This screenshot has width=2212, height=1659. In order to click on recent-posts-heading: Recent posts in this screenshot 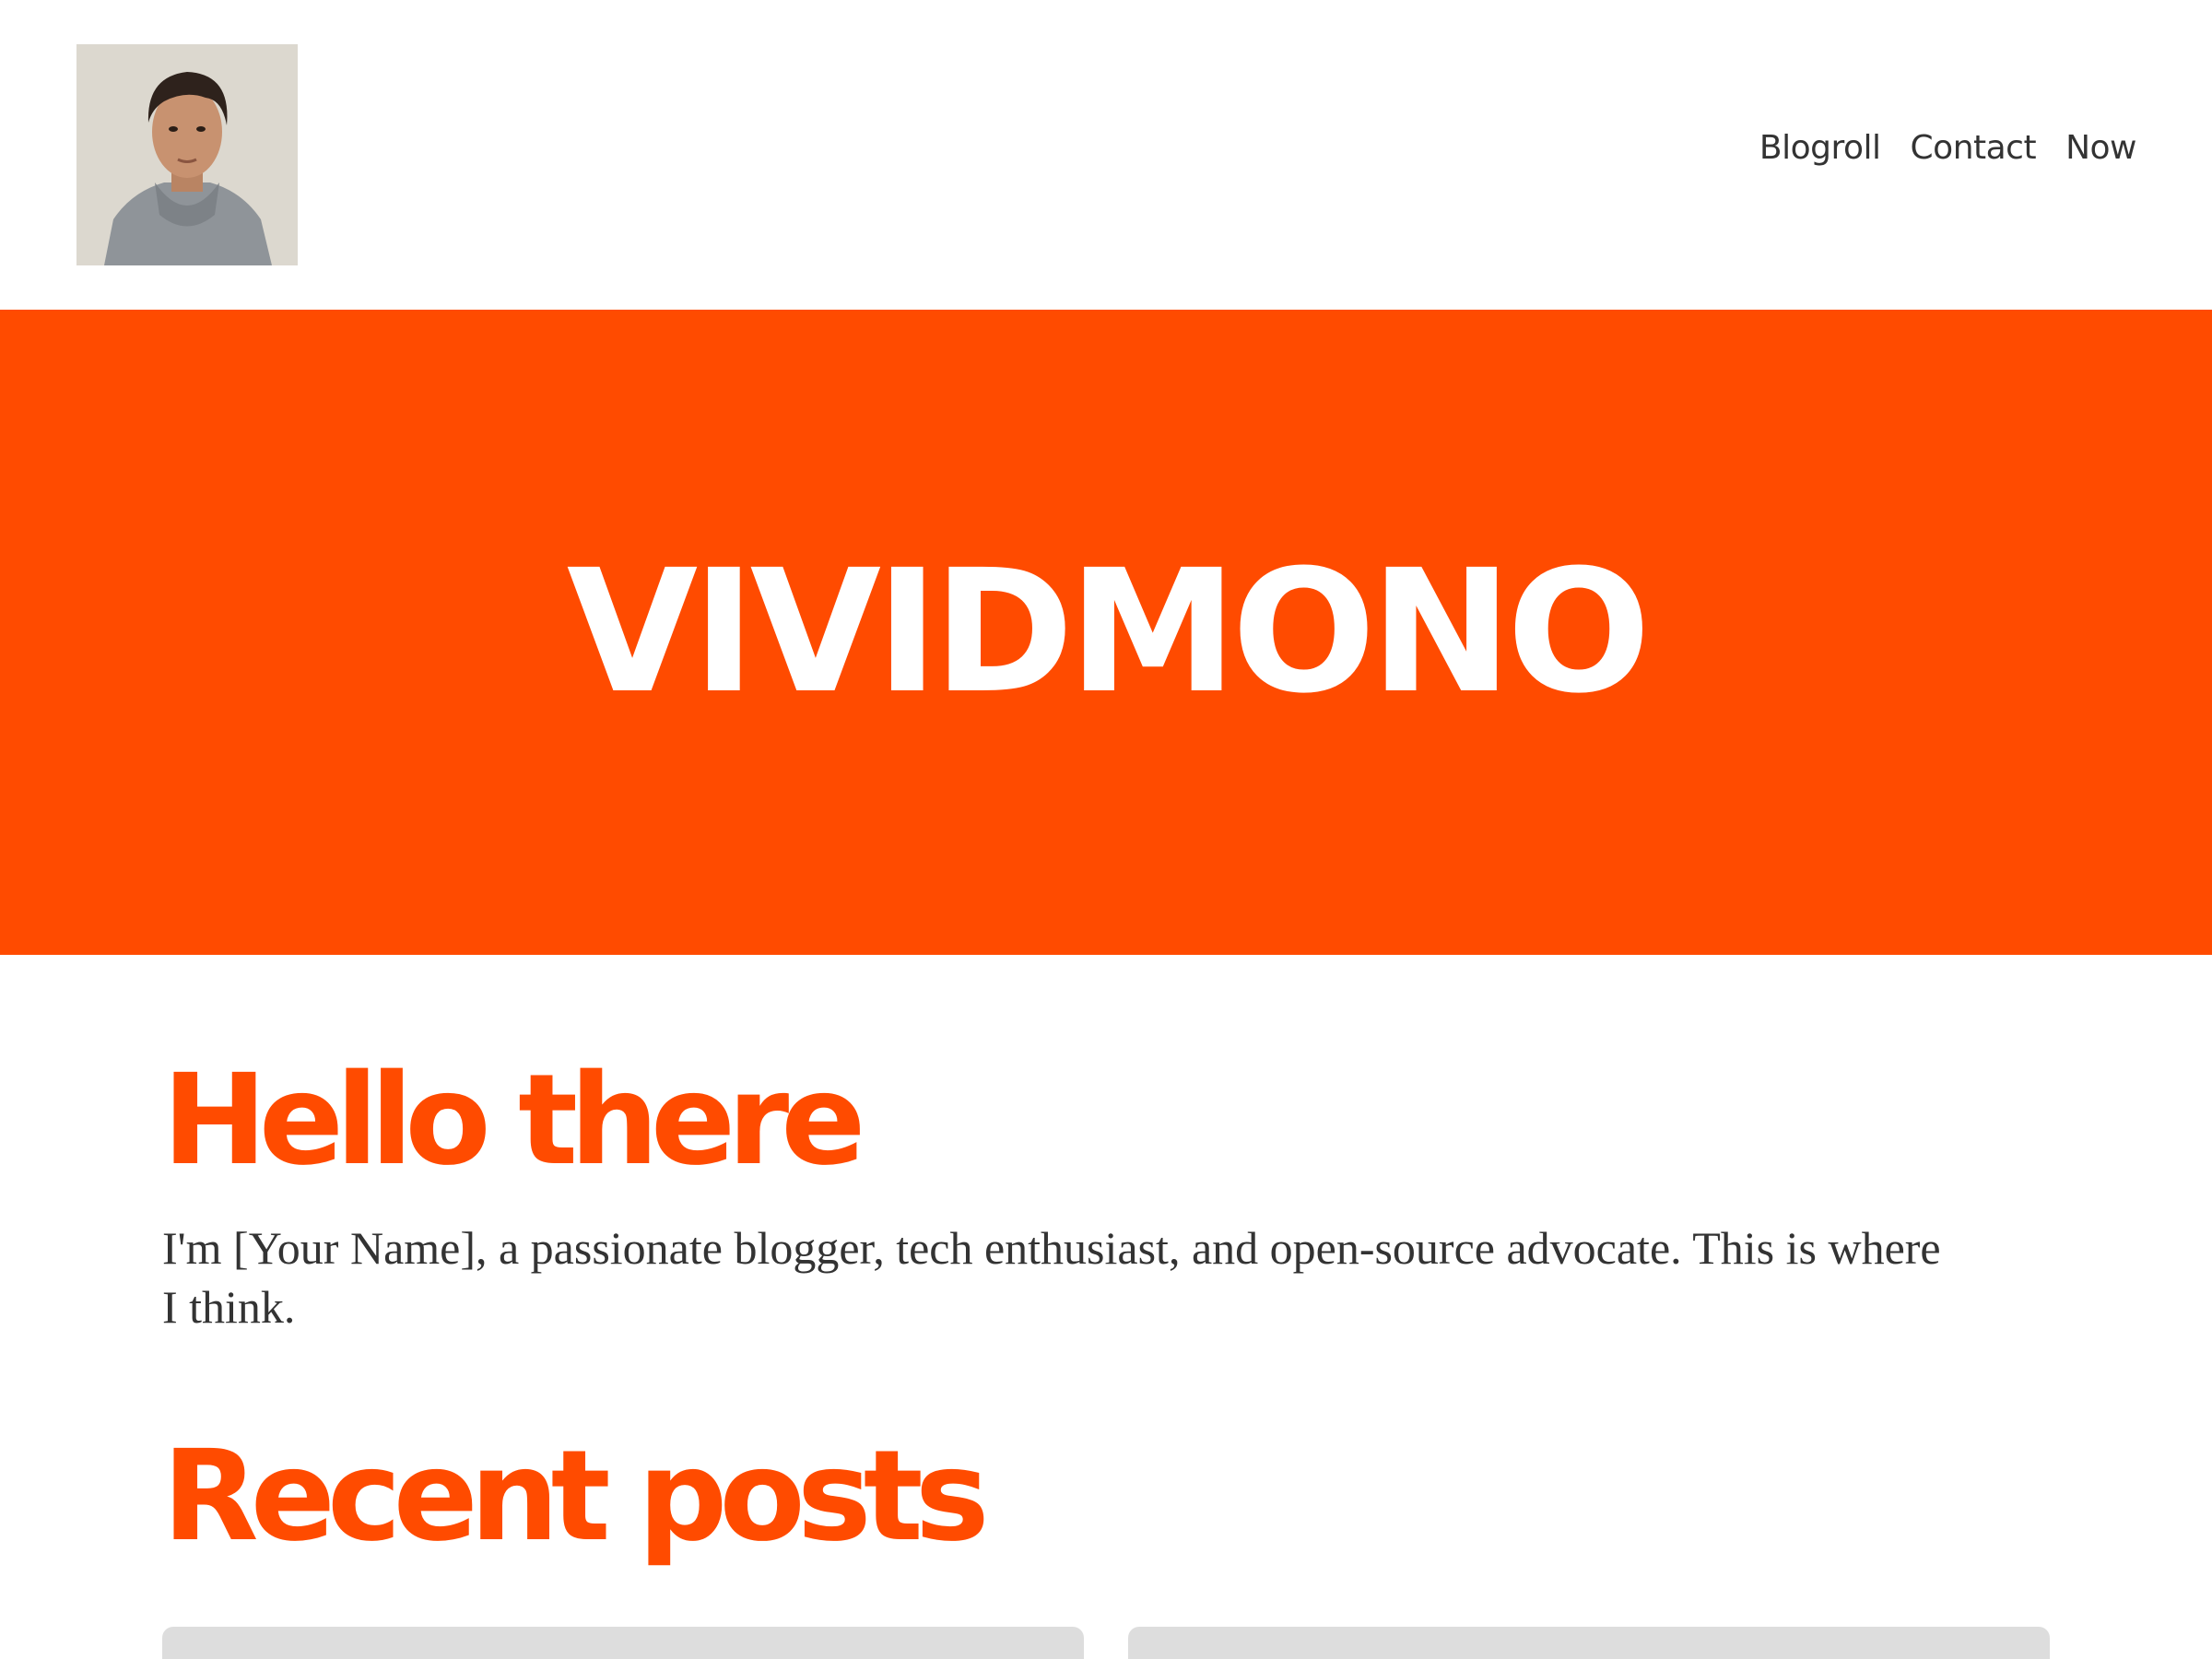, I will do `click(576, 1497)`.